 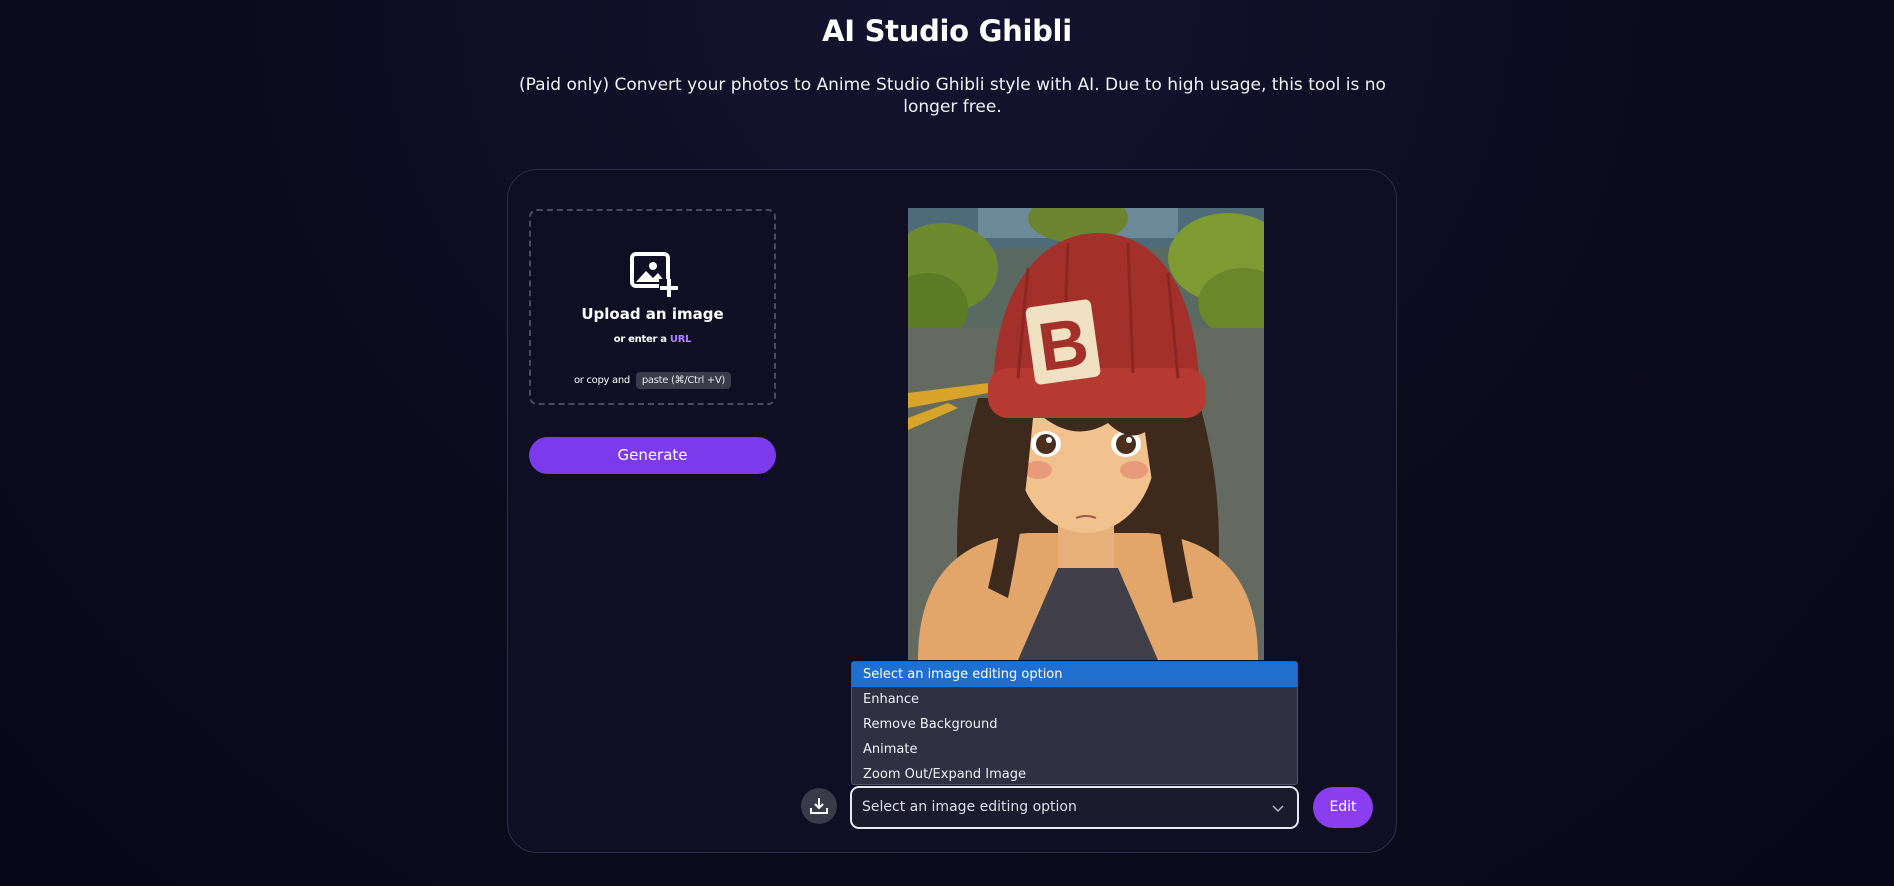 I want to click on download-icon, so click(x=819, y=806).